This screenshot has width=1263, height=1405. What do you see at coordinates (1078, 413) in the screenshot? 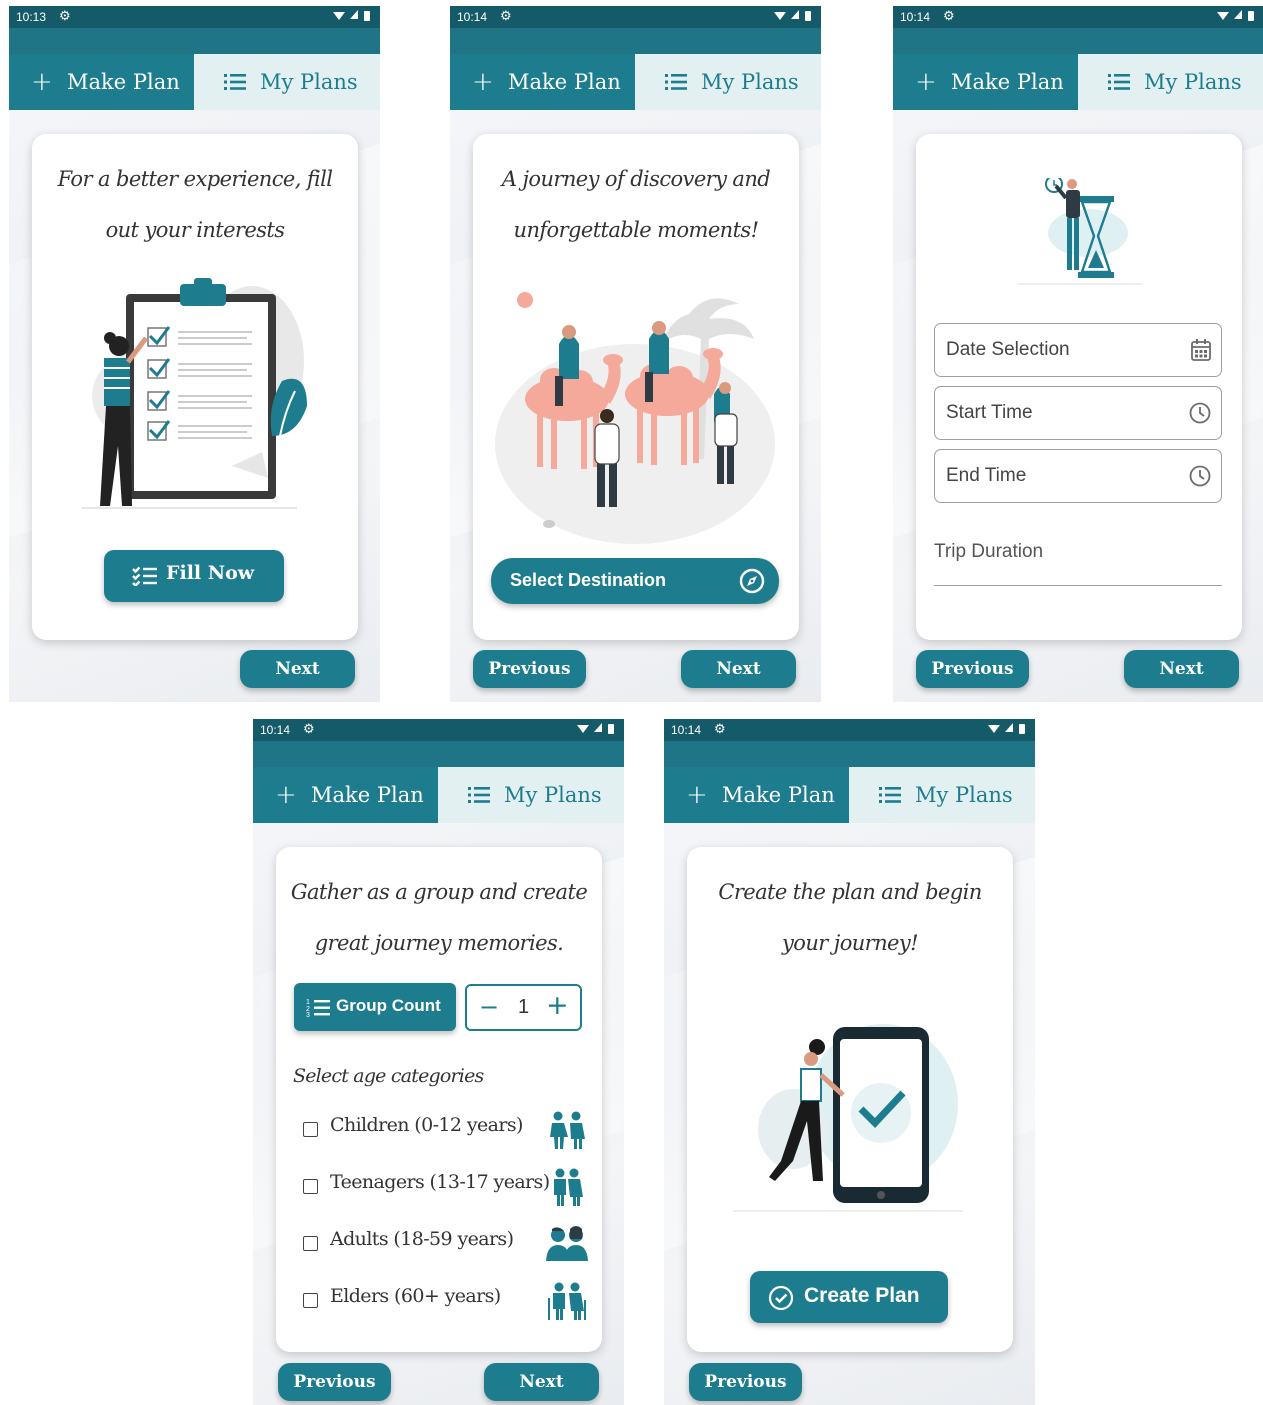
I see `start-time-field: Start Time` at bounding box center [1078, 413].